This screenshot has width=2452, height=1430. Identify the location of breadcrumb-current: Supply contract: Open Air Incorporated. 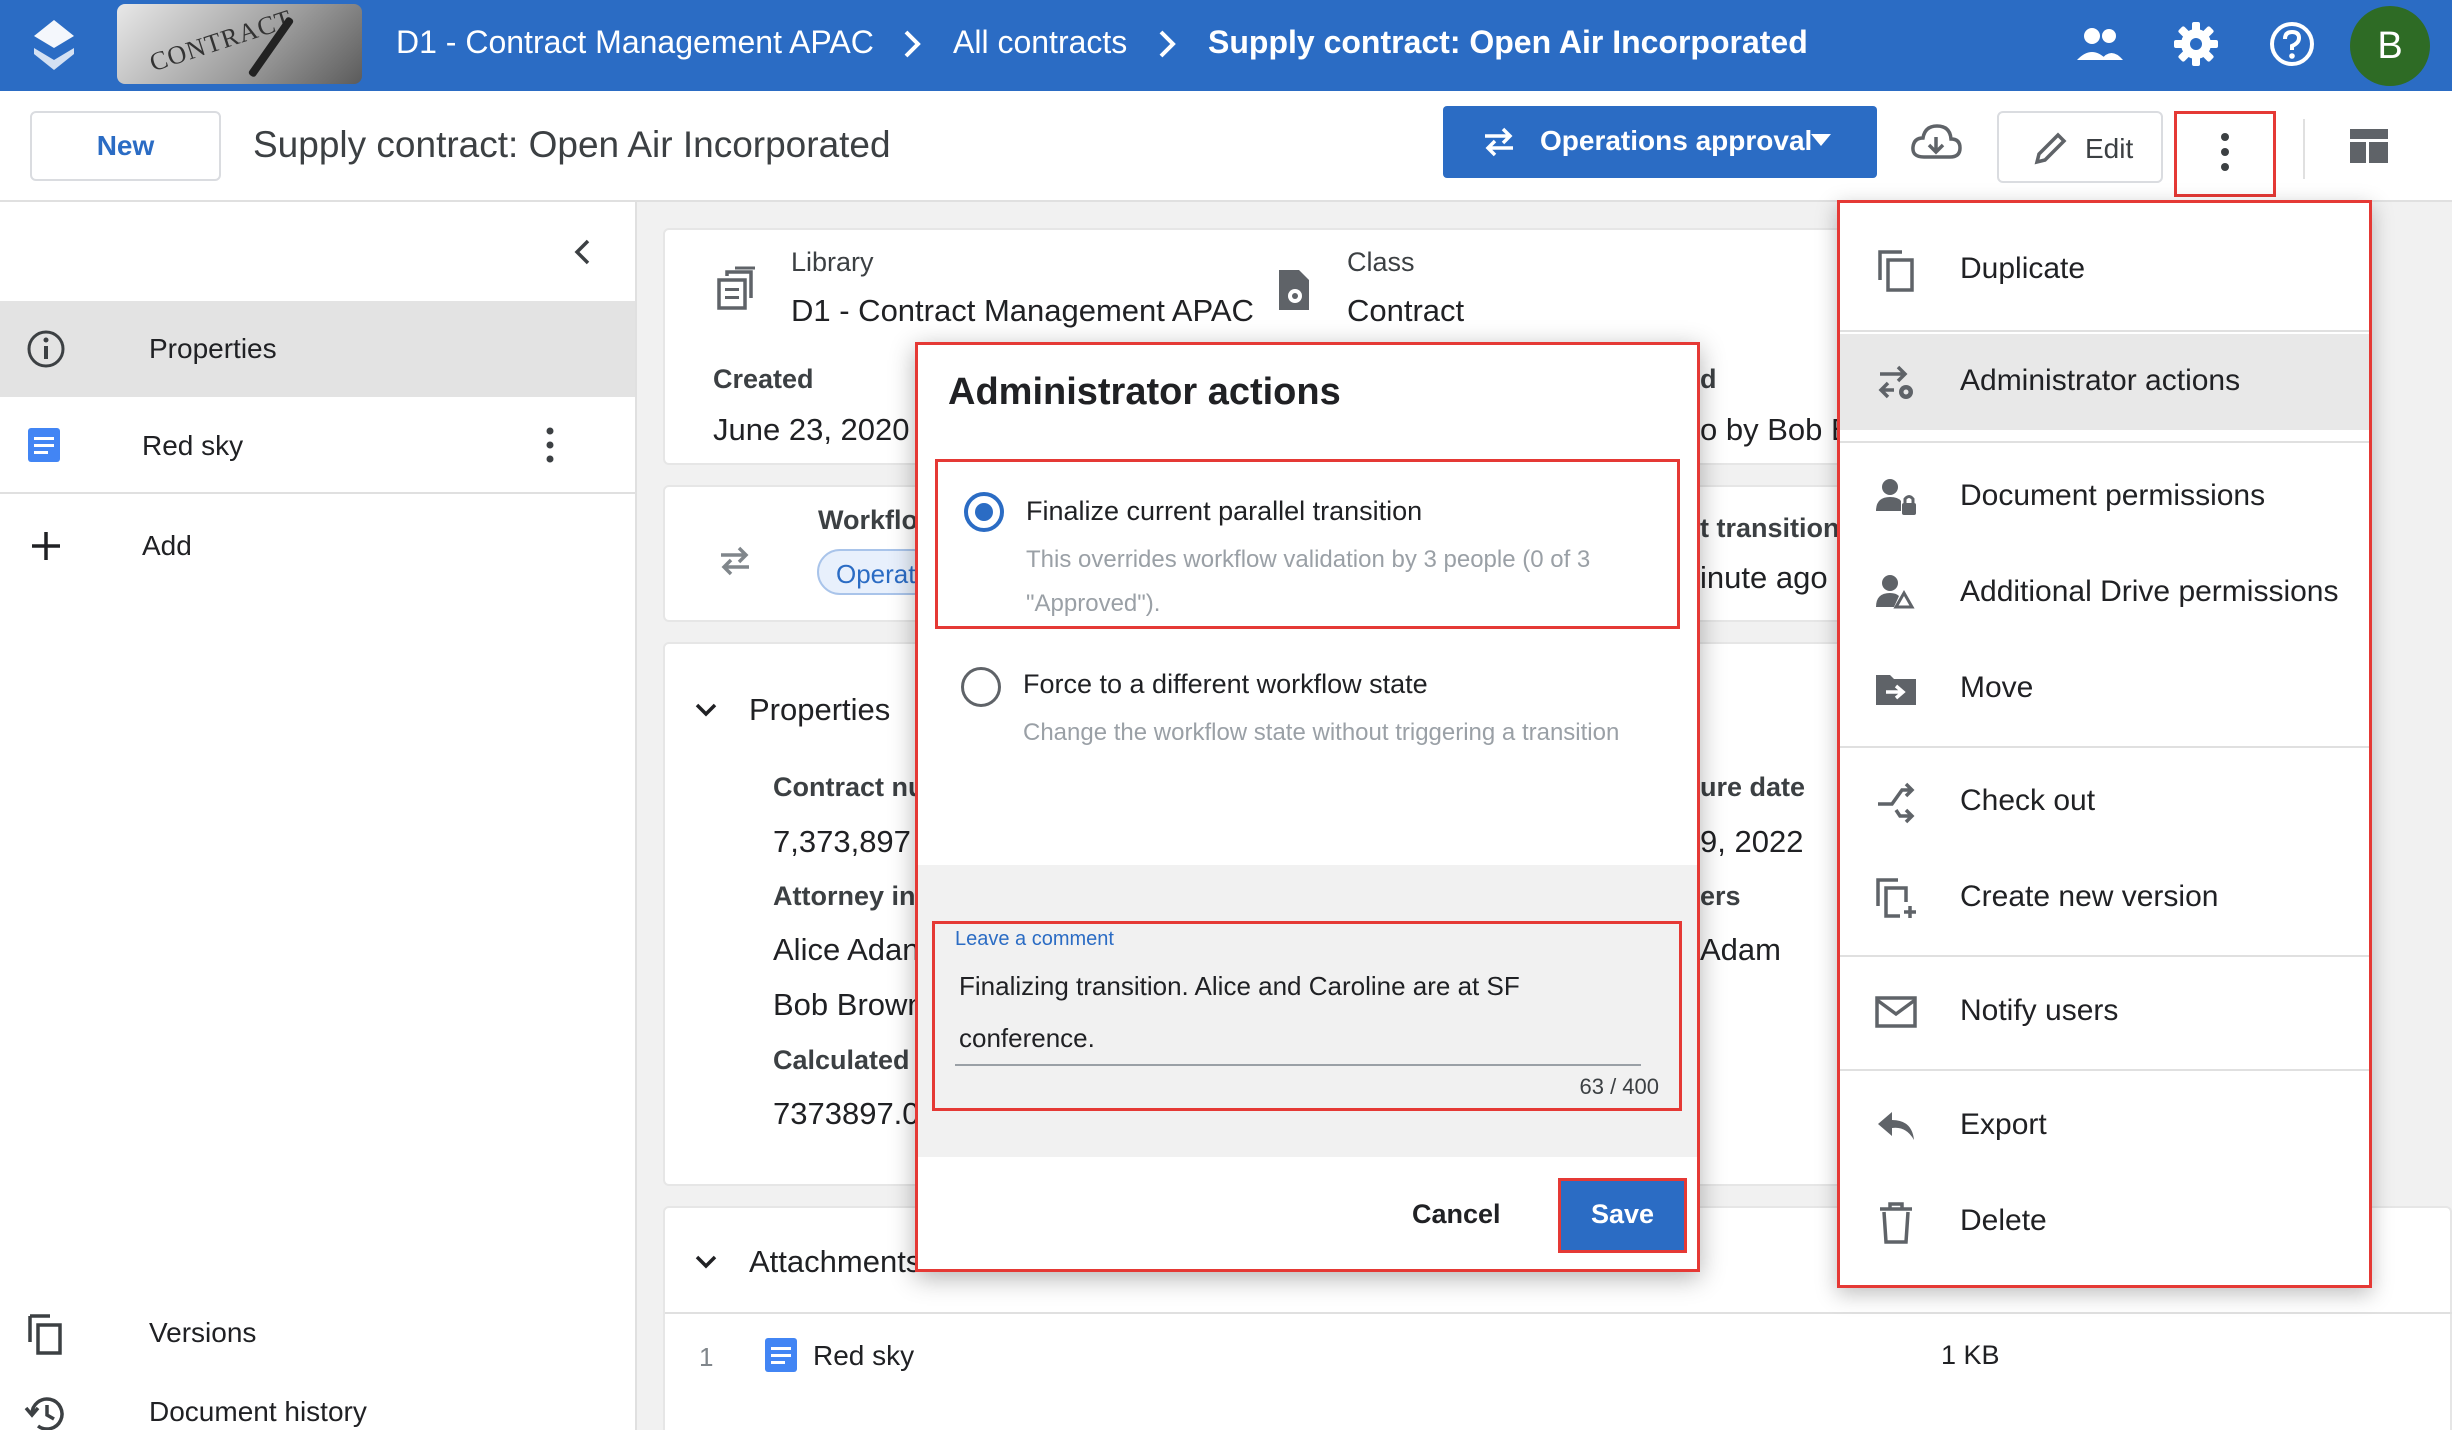
(1508, 42).